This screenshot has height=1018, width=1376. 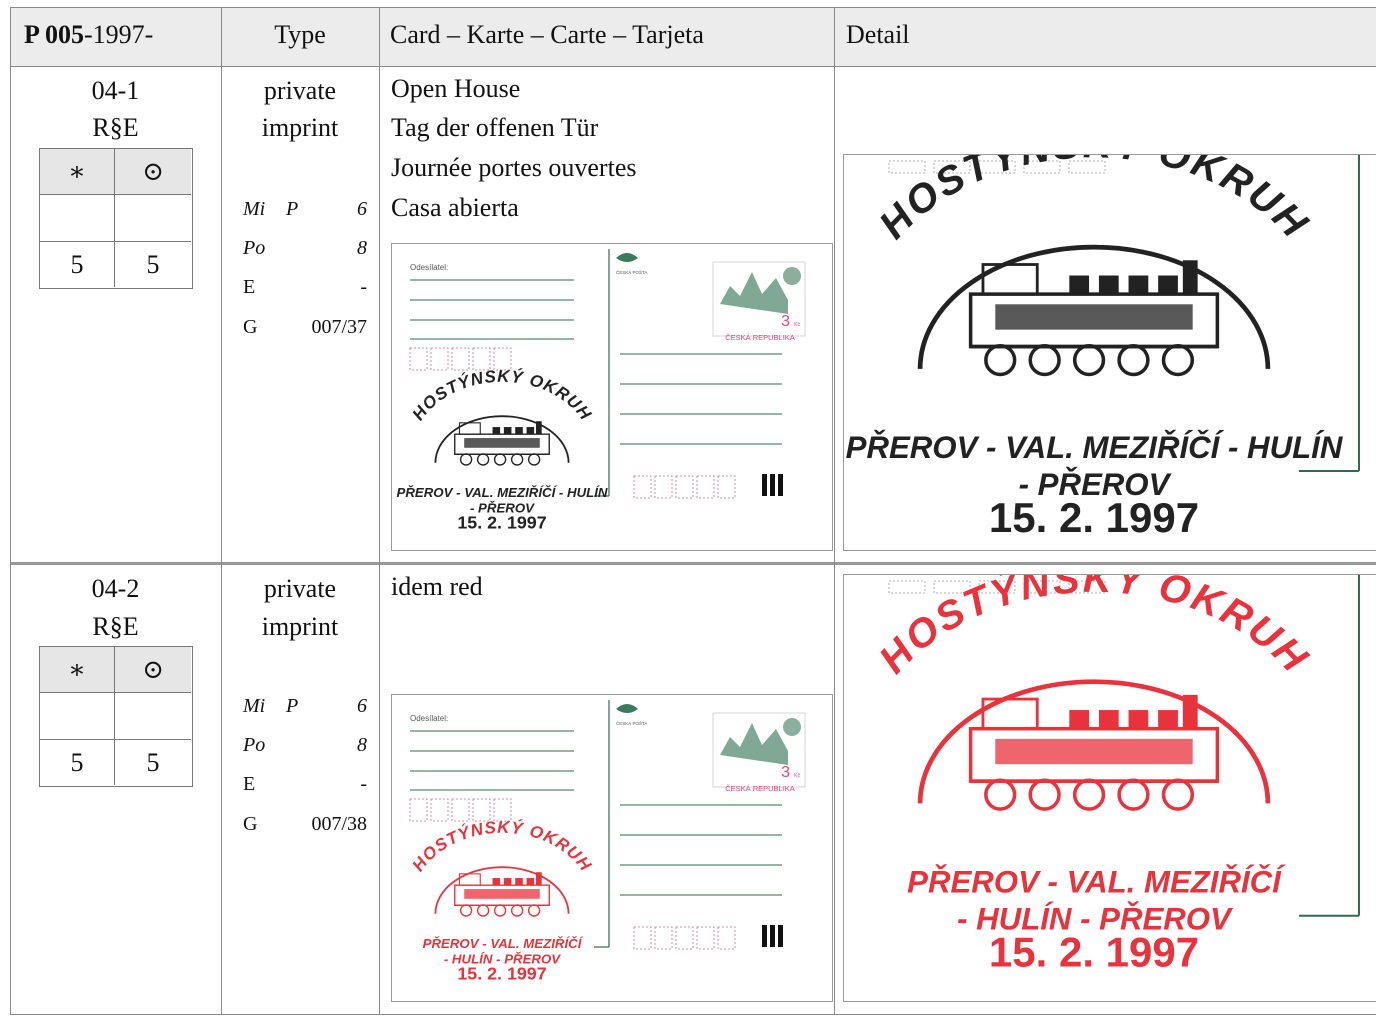 I want to click on header-type: Type, so click(x=300, y=34).